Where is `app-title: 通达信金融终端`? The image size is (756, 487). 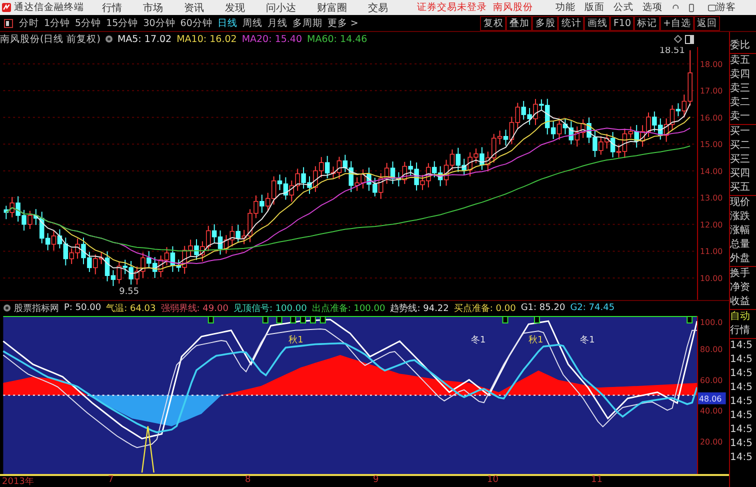 app-title: 通达信金融终端 is located at coordinates (49, 7).